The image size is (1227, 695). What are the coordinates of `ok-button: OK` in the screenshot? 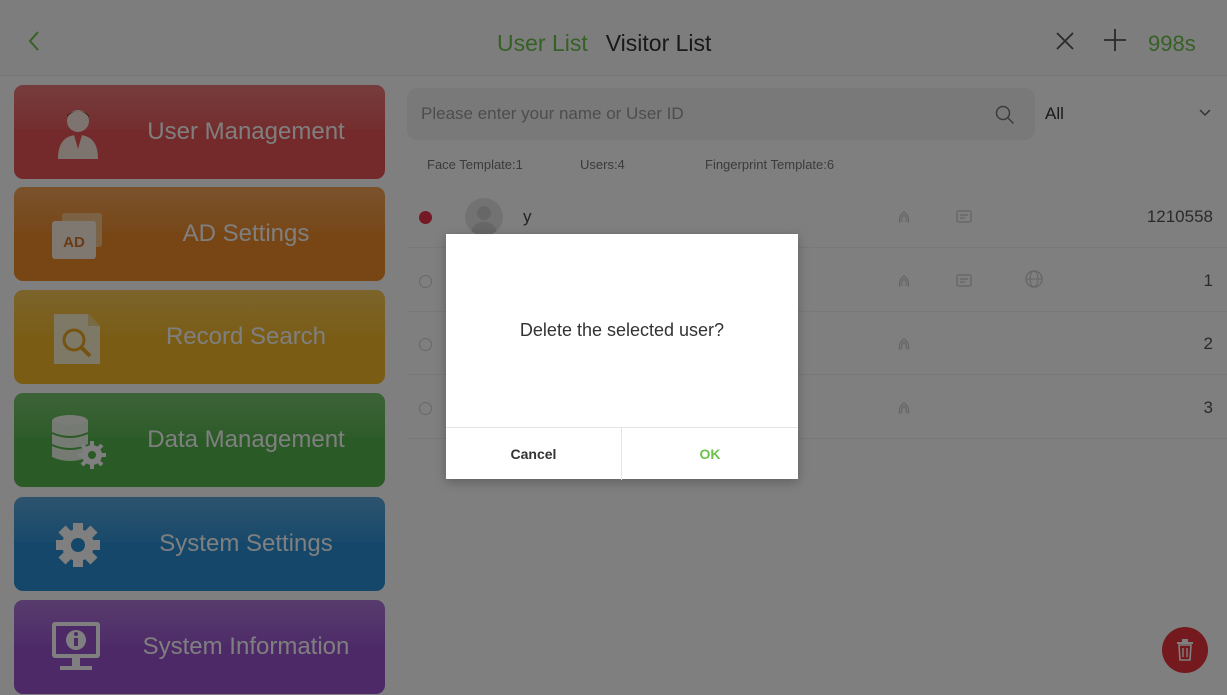 It's located at (710, 454).